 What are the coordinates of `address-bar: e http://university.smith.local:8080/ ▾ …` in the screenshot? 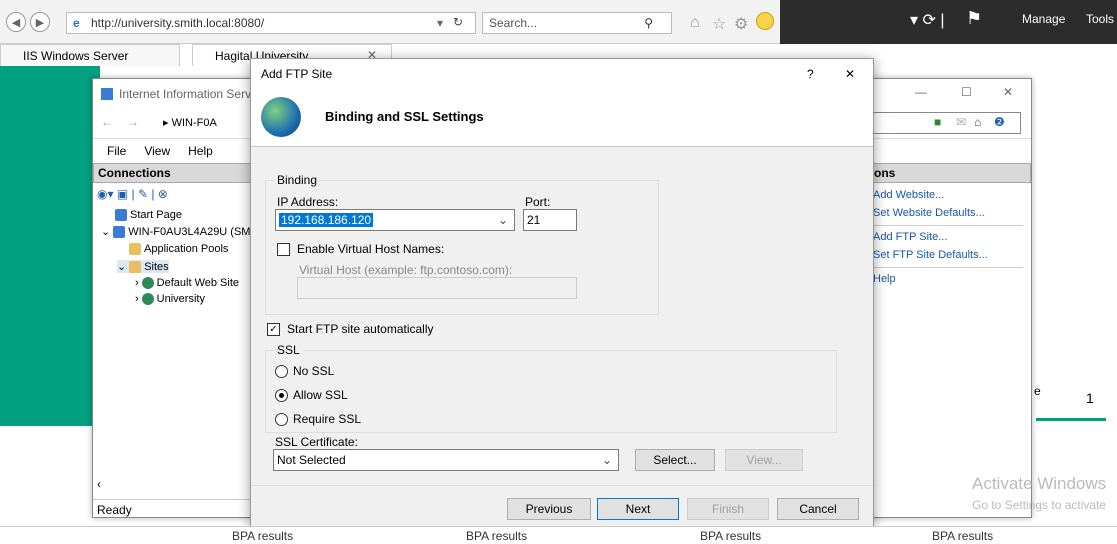 It's located at (271, 23).